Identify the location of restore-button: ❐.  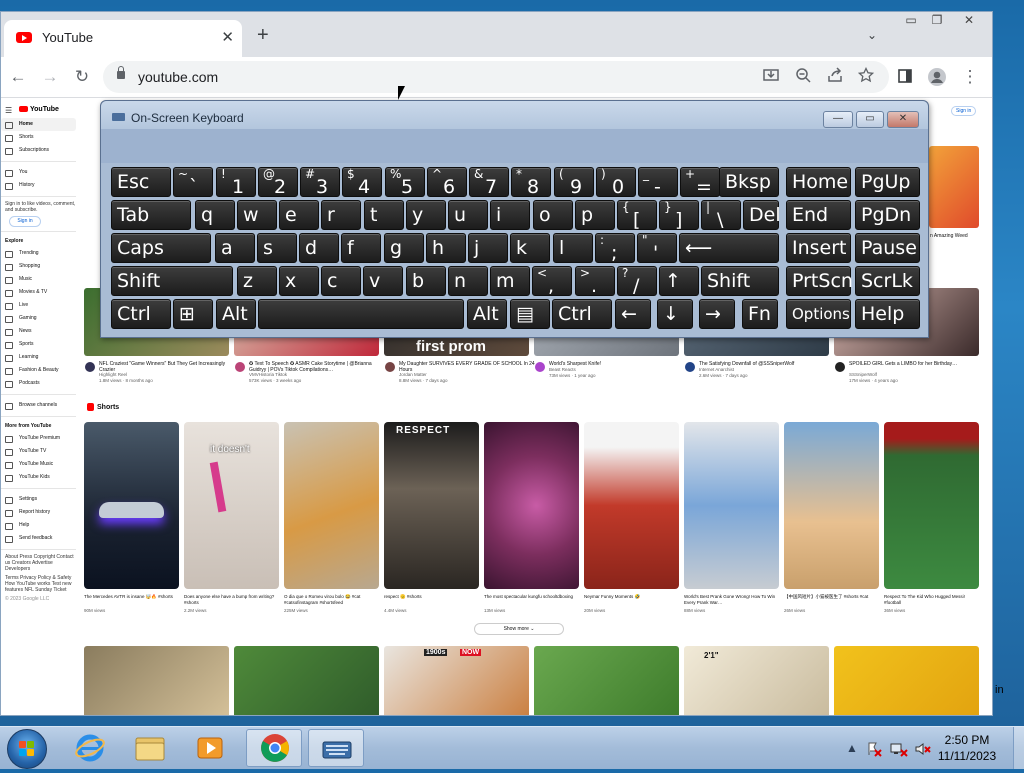
(937, 20).